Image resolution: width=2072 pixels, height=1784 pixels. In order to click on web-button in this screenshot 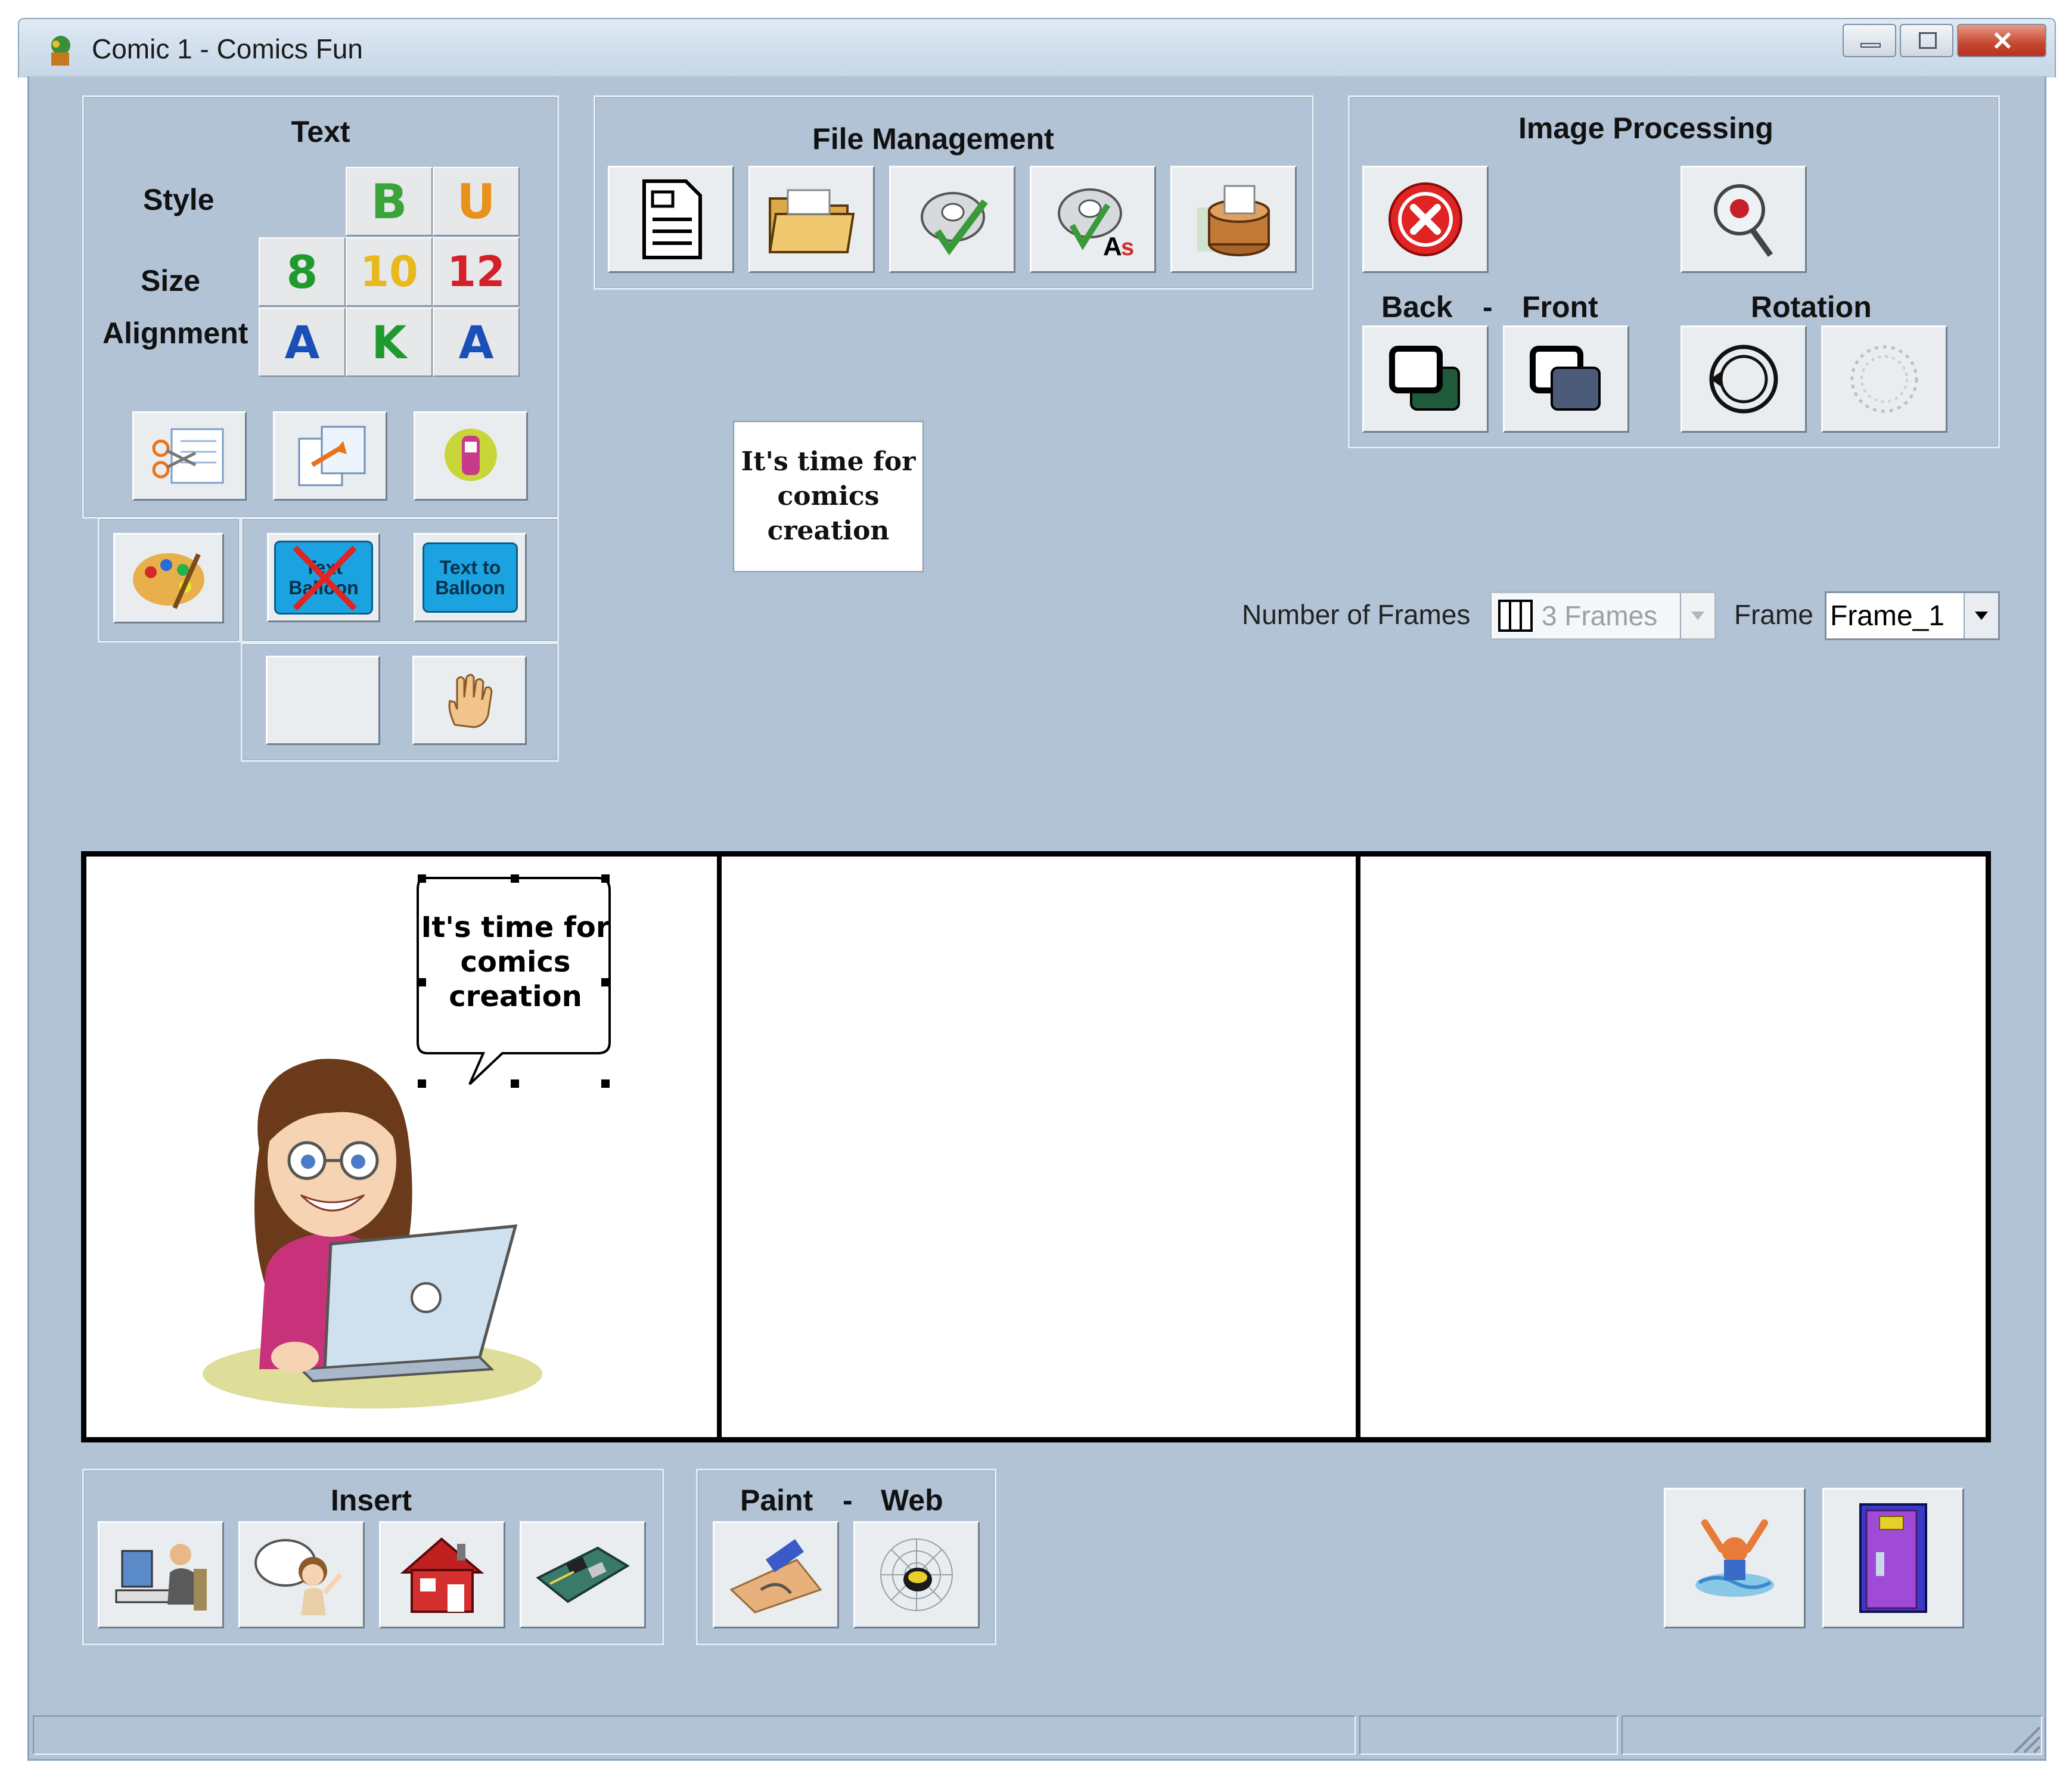, I will do `click(916, 1575)`.